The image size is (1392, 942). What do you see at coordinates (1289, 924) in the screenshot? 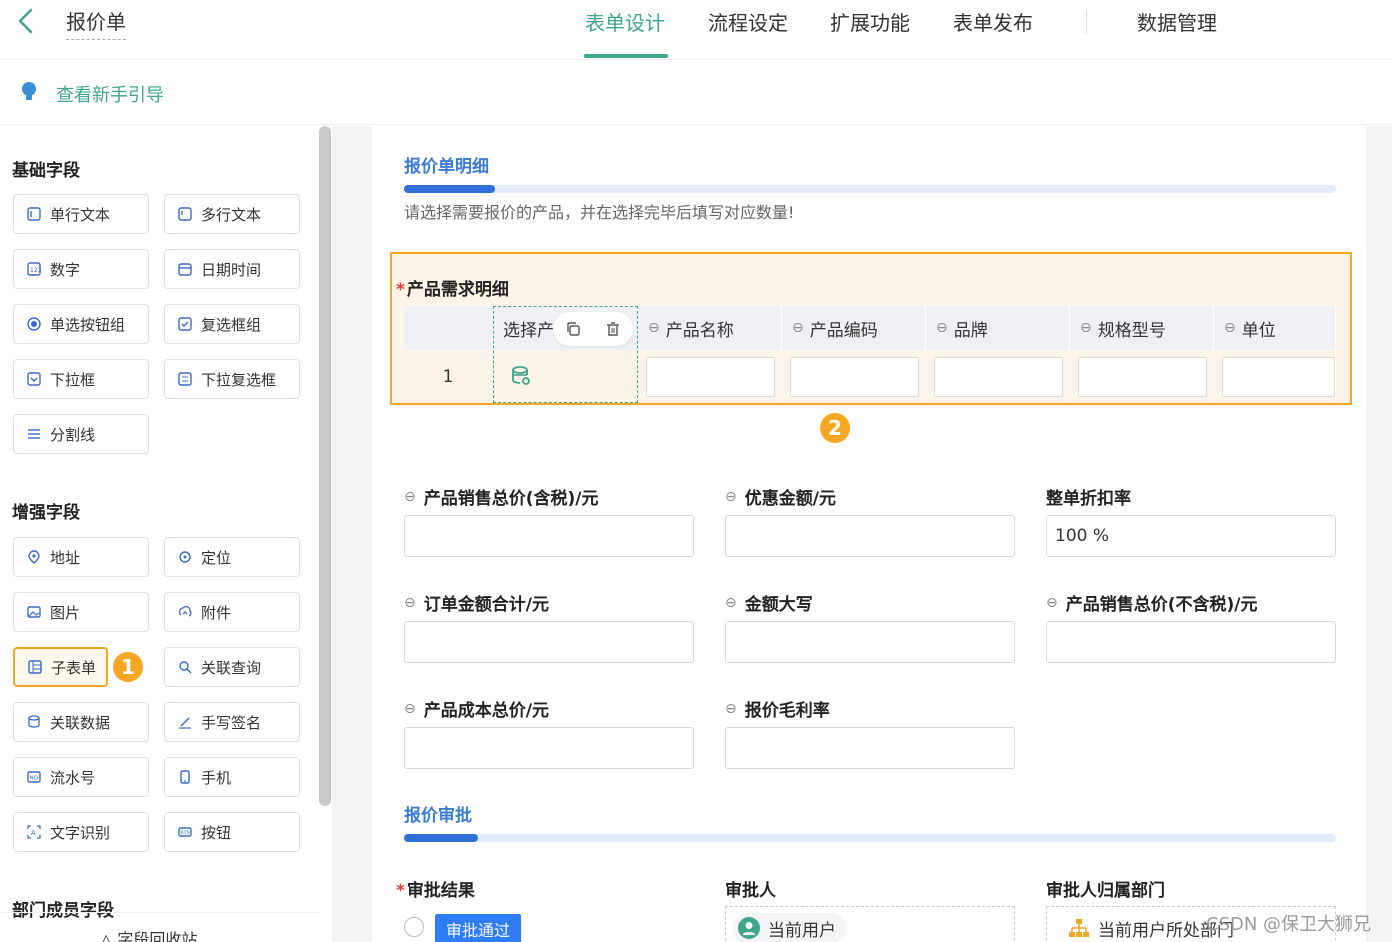
I see `watermark: CSDN @保卫大狮兄` at bounding box center [1289, 924].